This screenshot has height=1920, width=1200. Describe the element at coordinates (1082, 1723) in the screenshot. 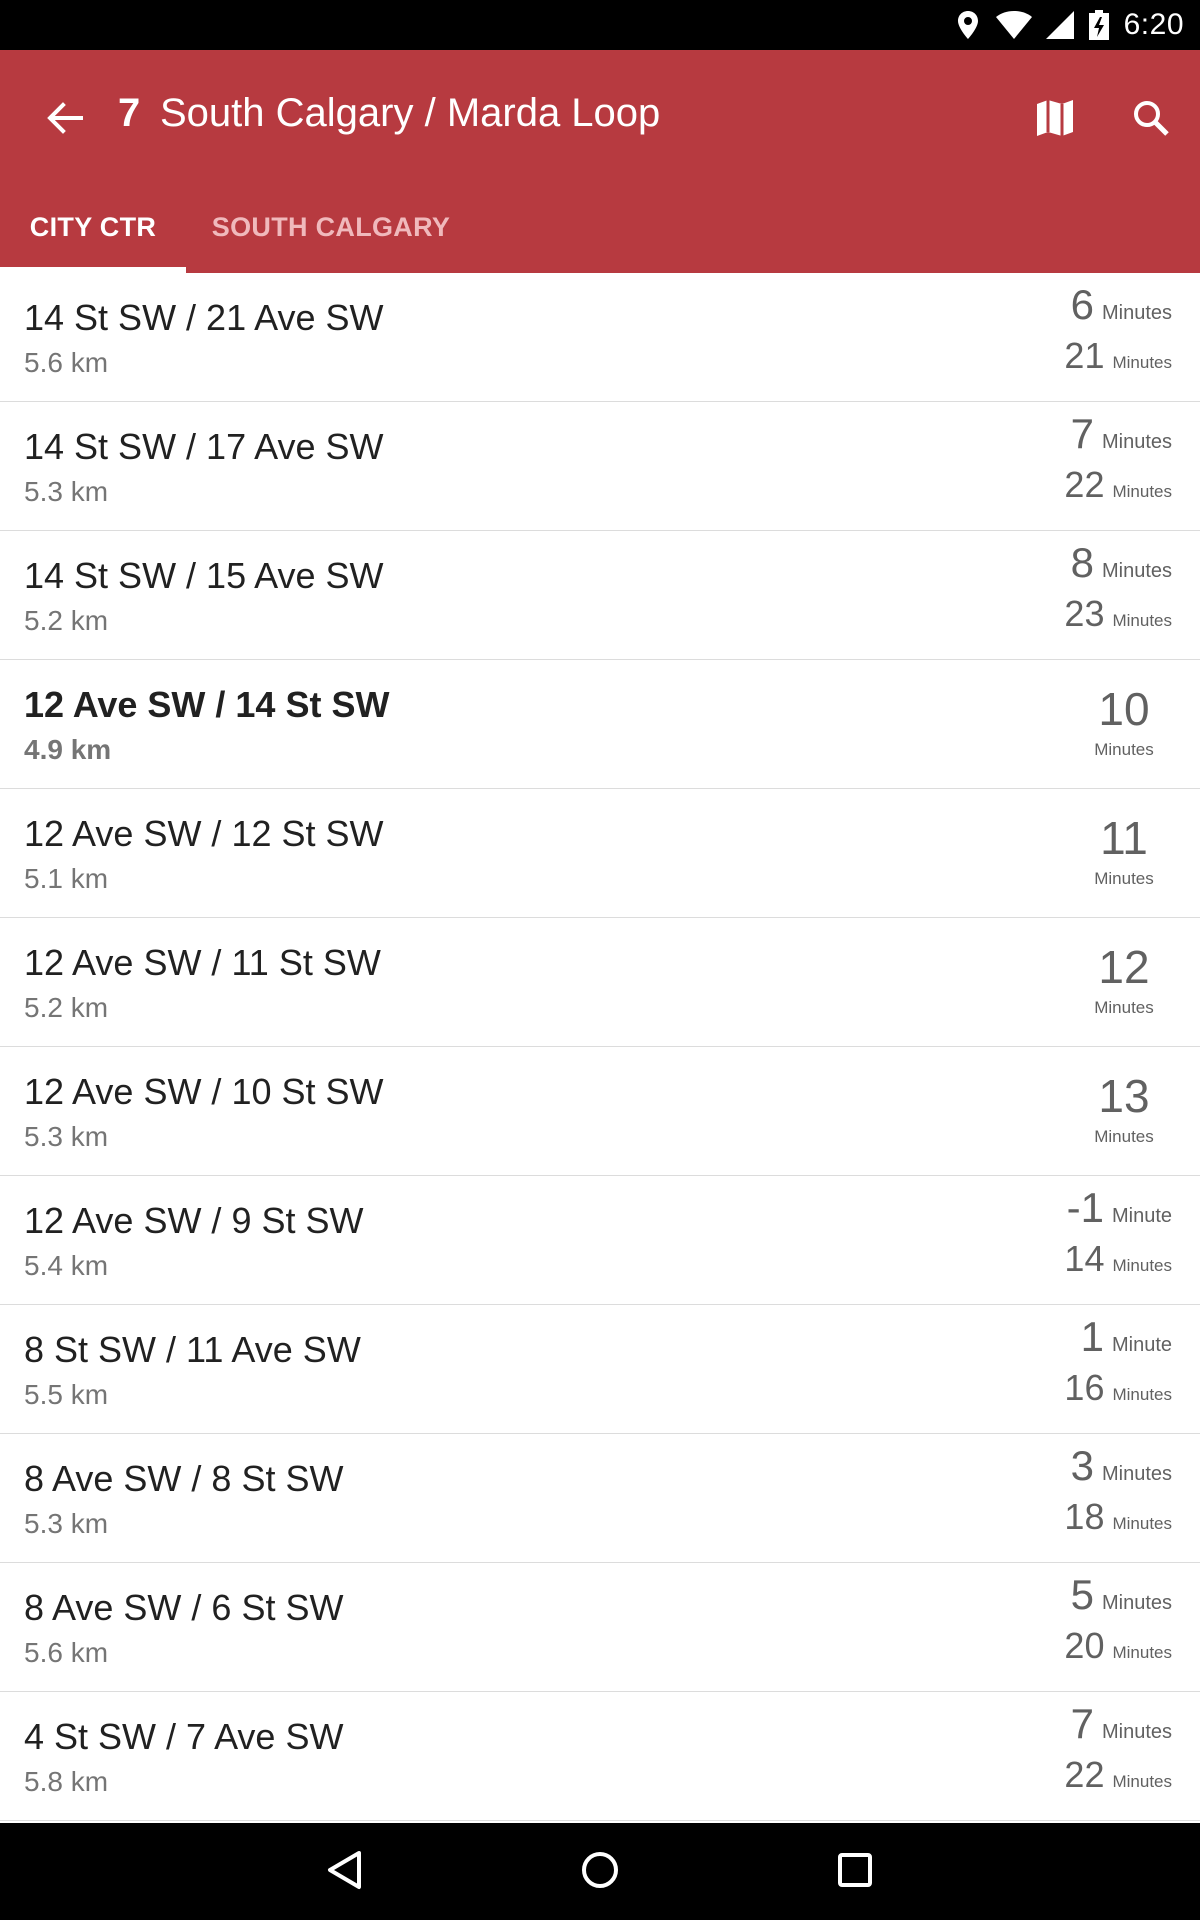

I see `arrival-number: 7` at that location.